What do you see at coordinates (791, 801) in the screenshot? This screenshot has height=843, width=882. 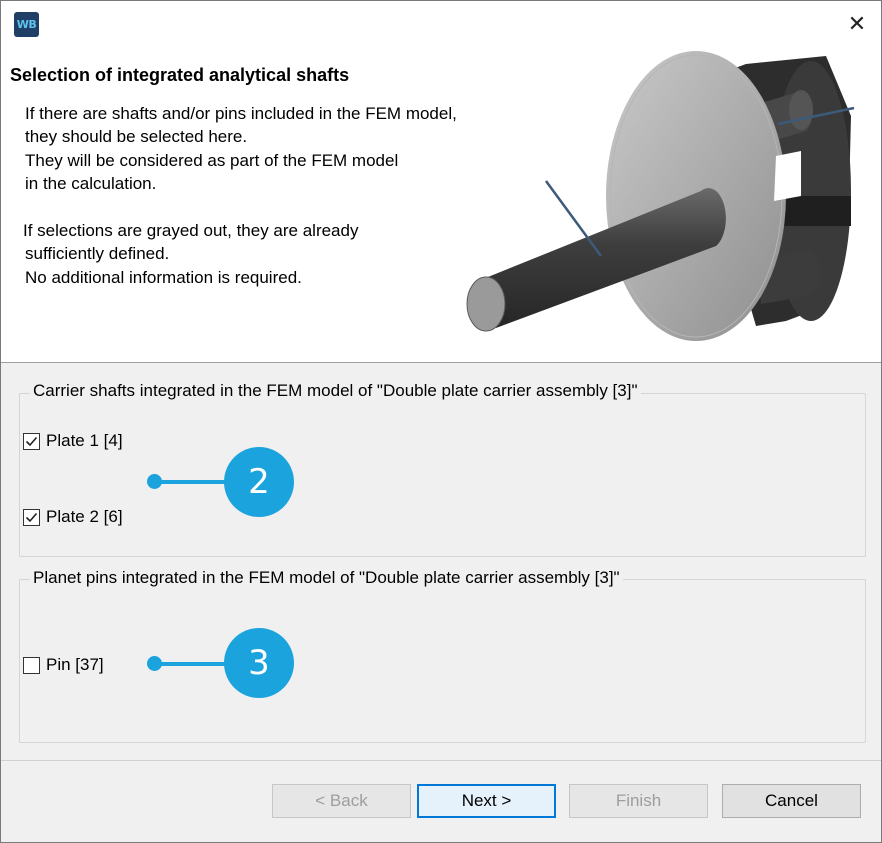 I see `cancel-button: Cancel` at bounding box center [791, 801].